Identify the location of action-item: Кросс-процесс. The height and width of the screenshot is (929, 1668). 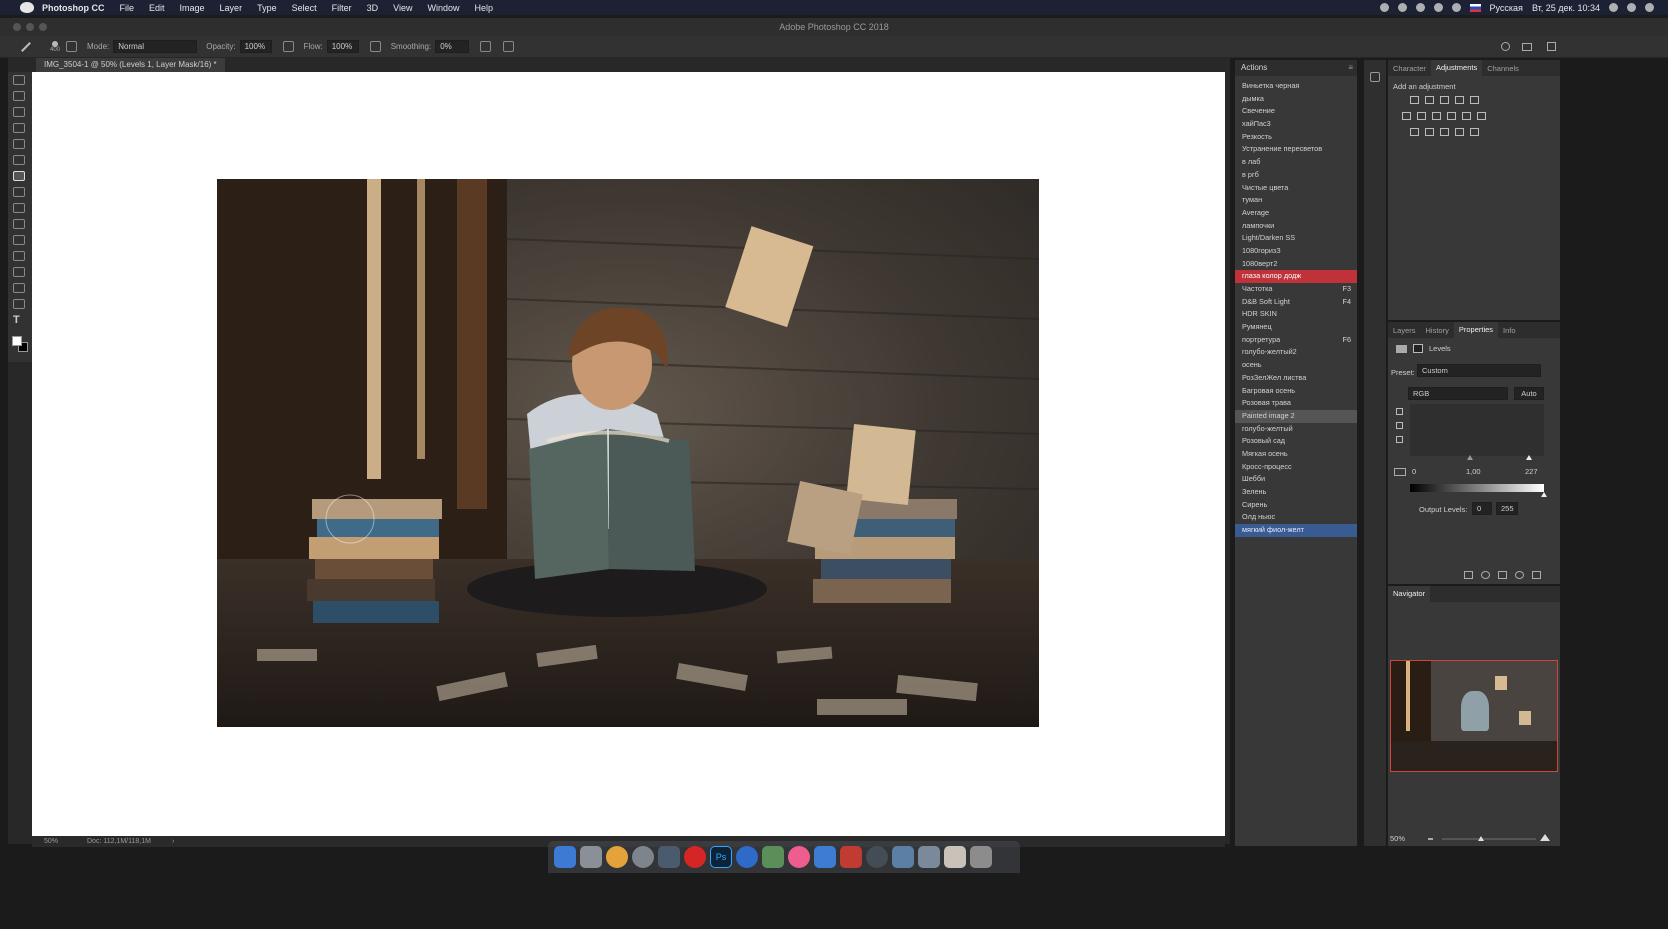
(1296, 467).